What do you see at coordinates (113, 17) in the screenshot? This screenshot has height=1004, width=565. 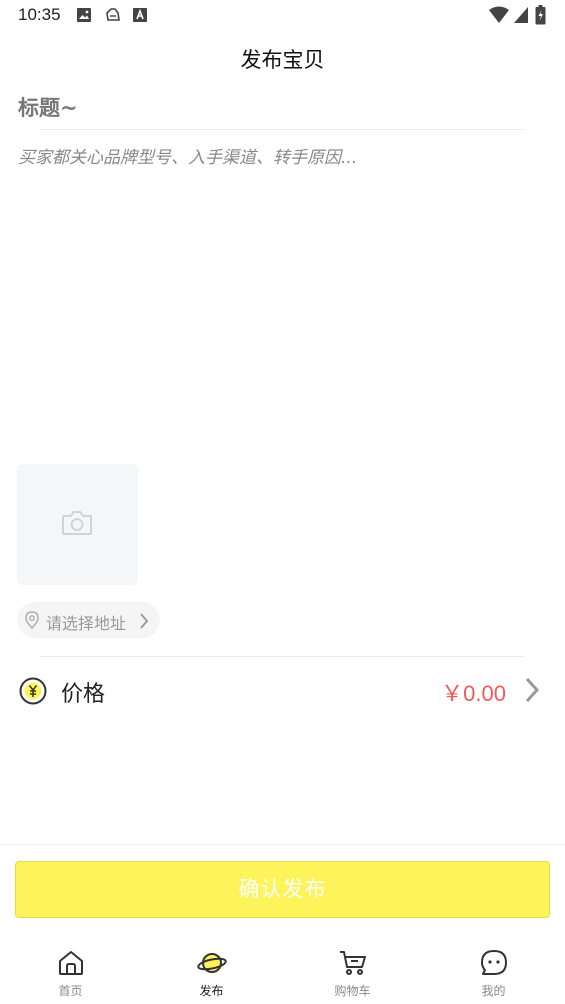 I see `cloud-notification-icon` at bounding box center [113, 17].